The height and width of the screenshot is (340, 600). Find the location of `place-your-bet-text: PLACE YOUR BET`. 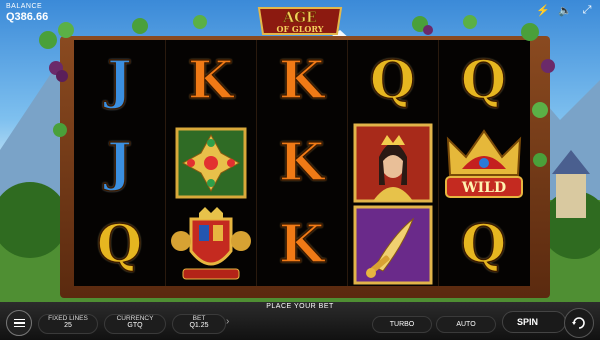

place-your-bet-text: PLACE YOUR BET is located at coordinates (300, 306).